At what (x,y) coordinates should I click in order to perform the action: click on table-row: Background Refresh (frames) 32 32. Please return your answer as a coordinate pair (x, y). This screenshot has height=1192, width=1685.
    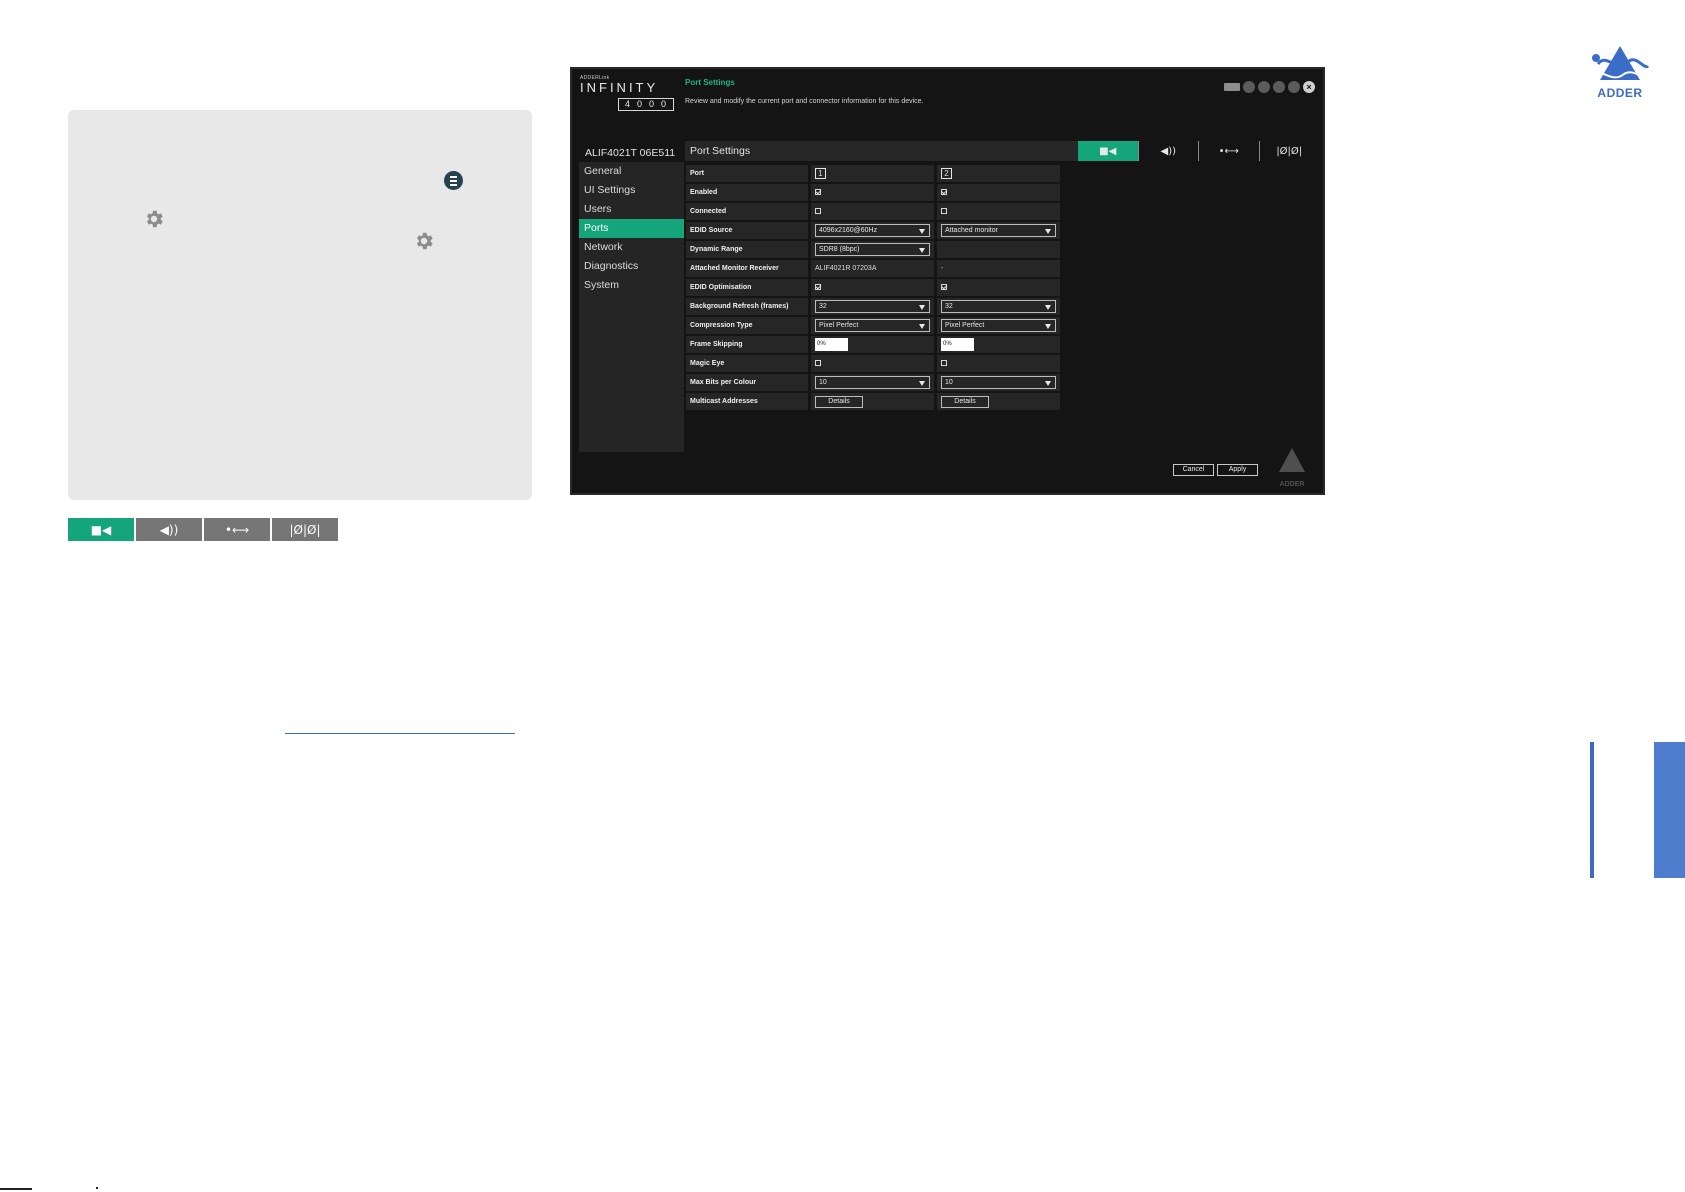
    Looking at the image, I should click on (873, 306).